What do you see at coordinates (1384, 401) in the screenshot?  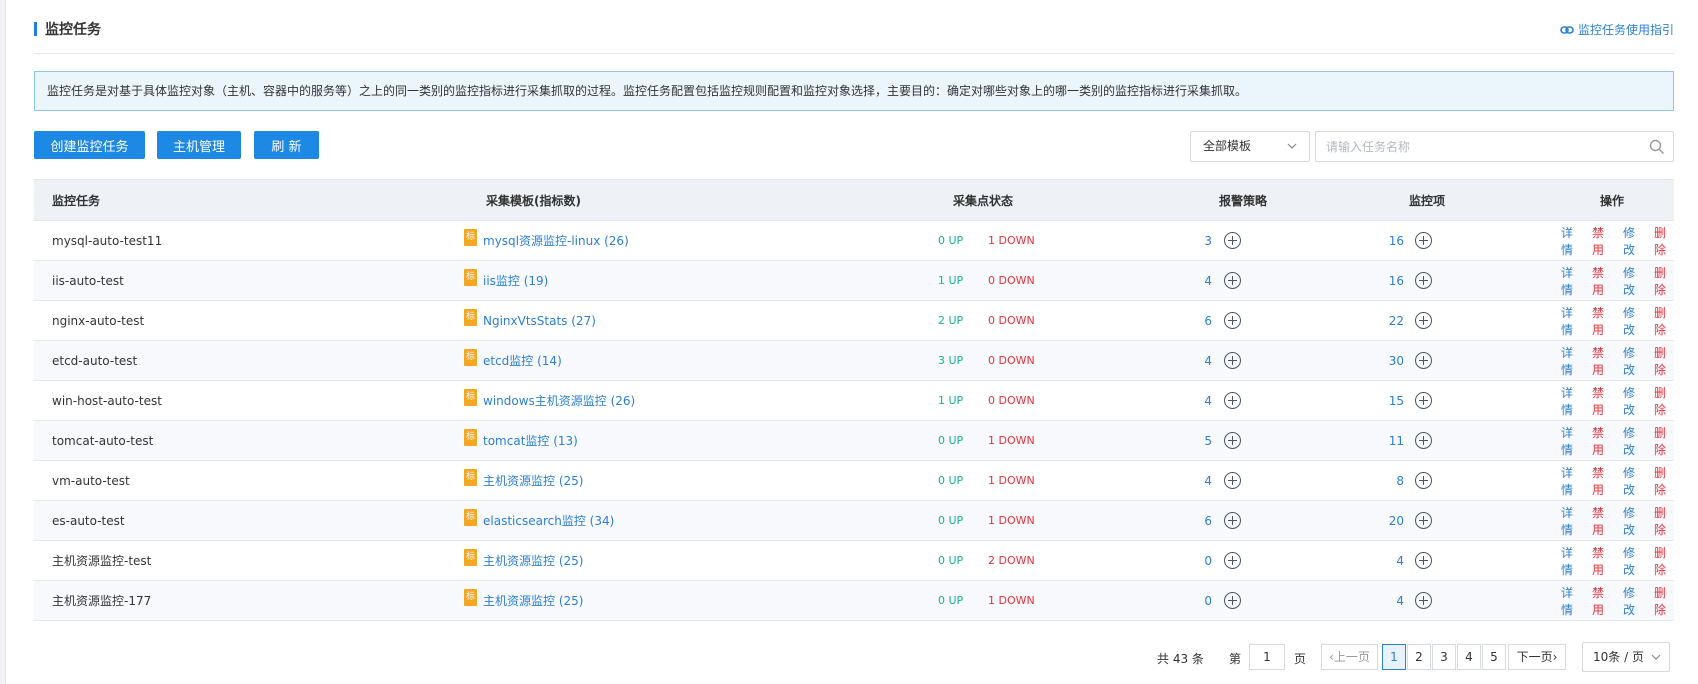 I see `items-count: 15` at bounding box center [1384, 401].